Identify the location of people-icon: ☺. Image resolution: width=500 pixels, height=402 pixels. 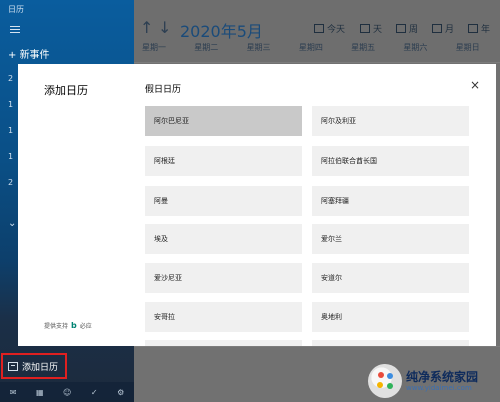
(67, 392).